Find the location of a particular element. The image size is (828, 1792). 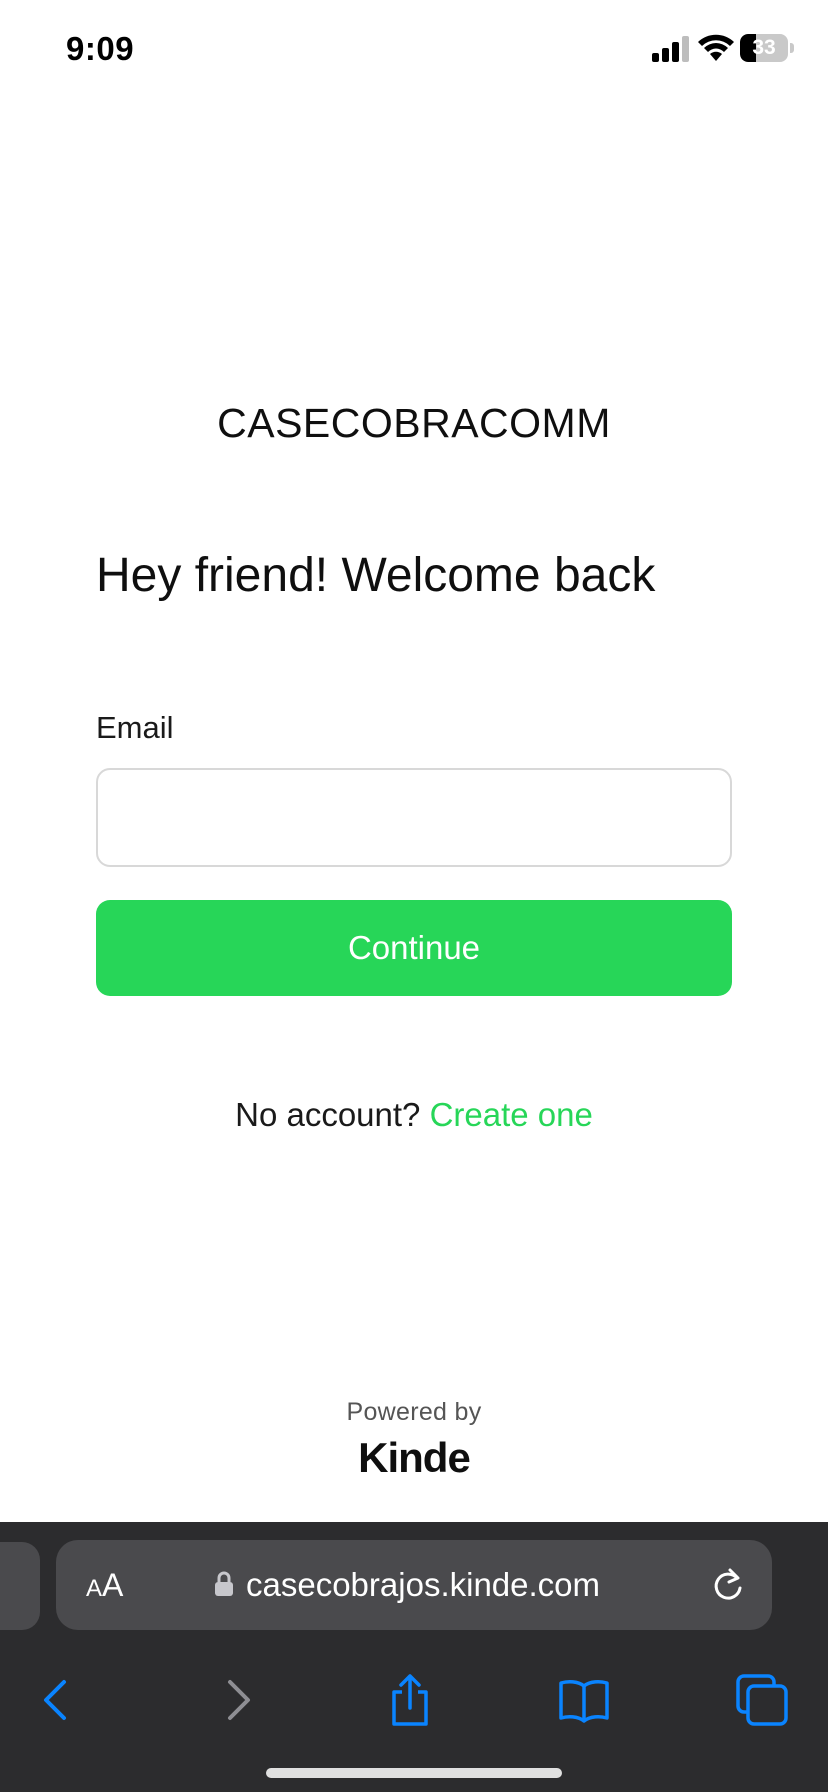

text-size-large: A is located at coordinates (113, 1585).